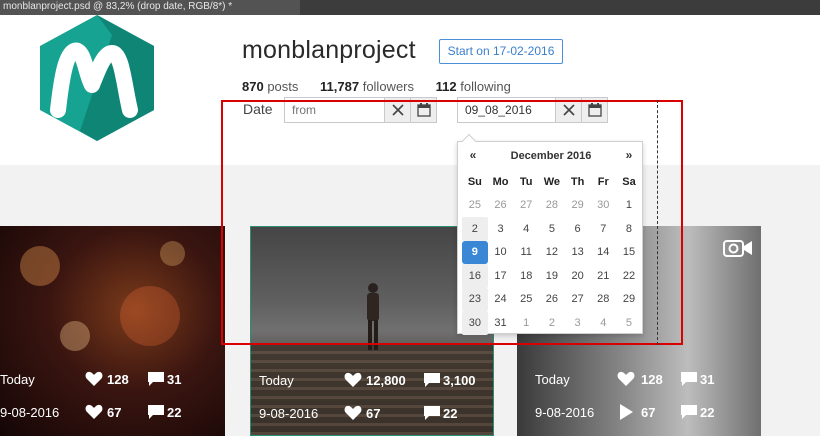  Describe the element at coordinates (97, 78) in the screenshot. I see `brand-logo-icon` at that location.